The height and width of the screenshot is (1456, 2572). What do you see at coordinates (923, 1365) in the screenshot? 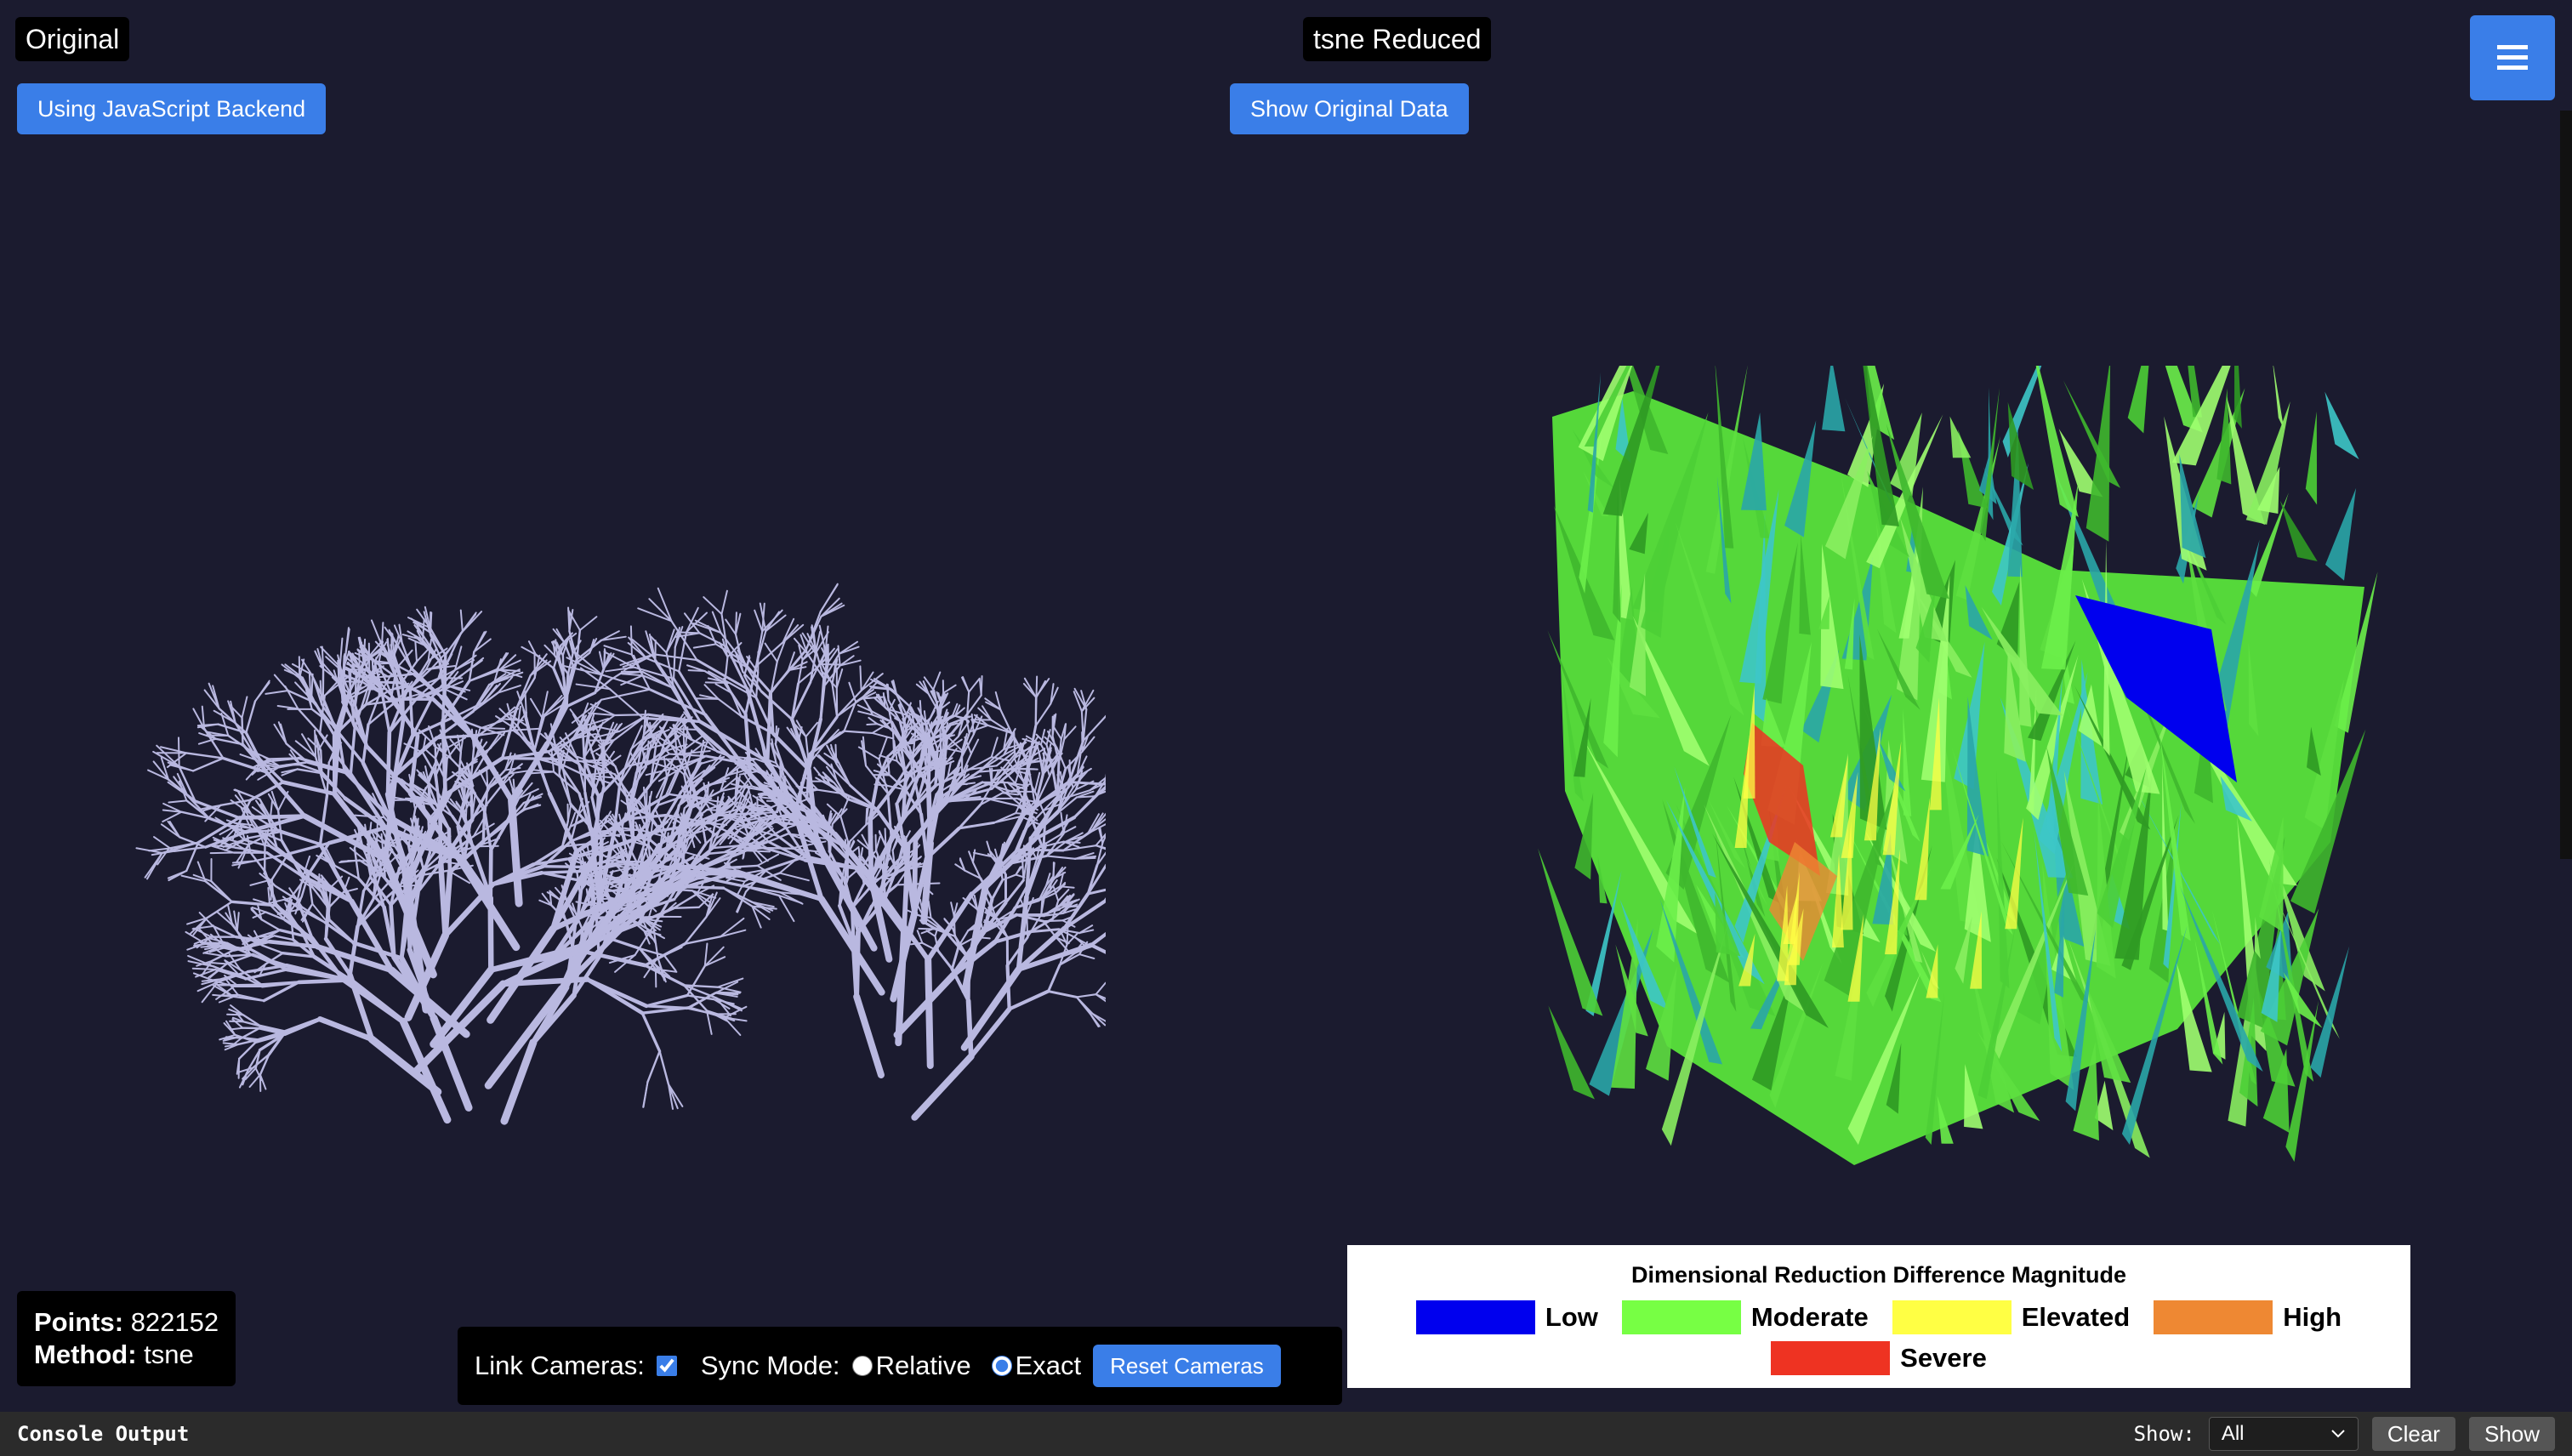
I see `relative-label: Relative` at bounding box center [923, 1365].